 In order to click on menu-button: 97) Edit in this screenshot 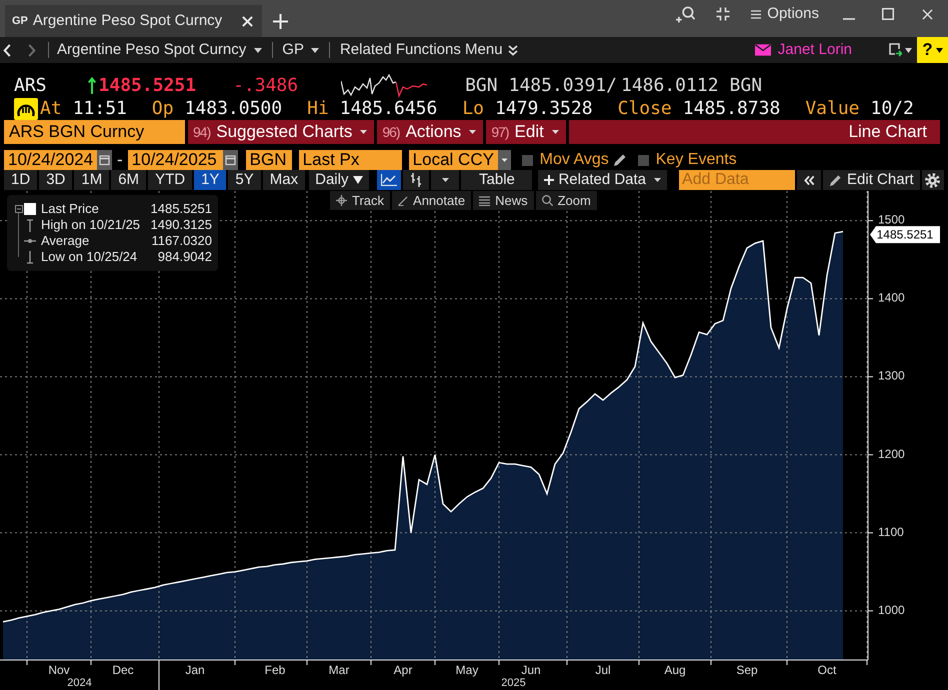, I will do `click(526, 132)`.